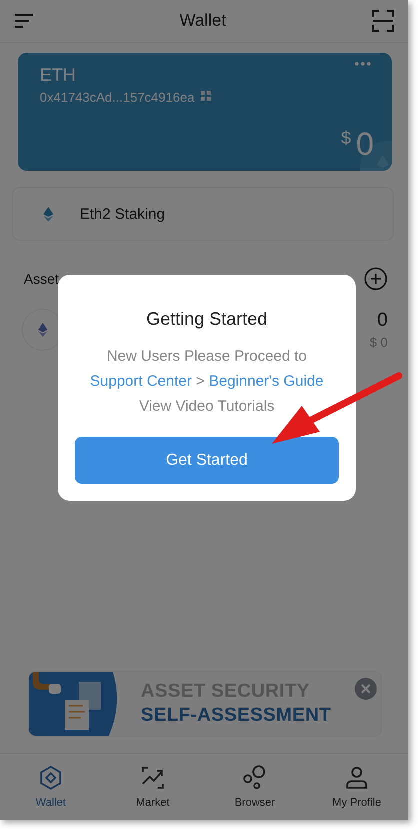 This screenshot has height=829, width=420. I want to click on account-name: ETH, so click(58, 75).